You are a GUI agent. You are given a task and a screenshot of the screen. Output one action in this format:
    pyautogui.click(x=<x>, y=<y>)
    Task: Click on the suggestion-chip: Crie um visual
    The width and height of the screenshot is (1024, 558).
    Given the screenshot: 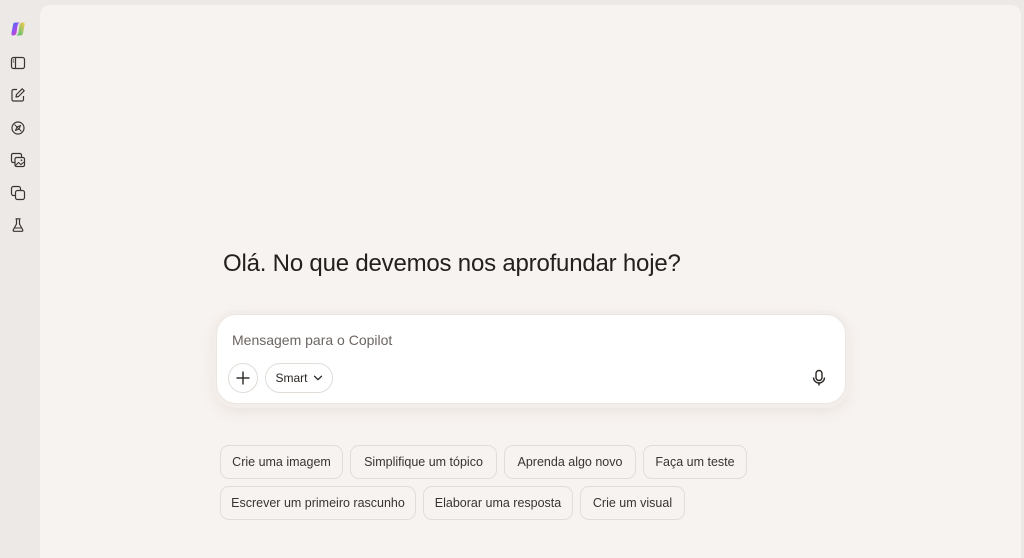 What is the action you would take?
    pyautogui.click(x=632, y=503)
    